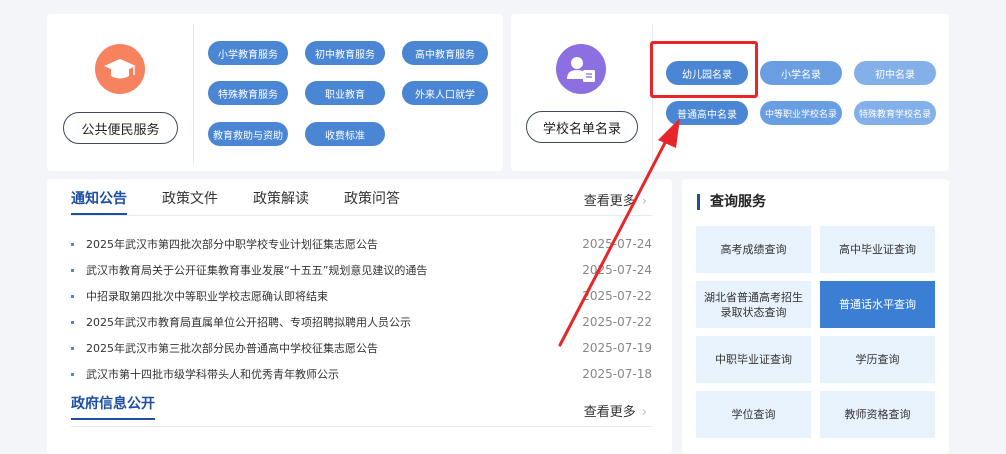 The height and width of the screenshot is (454, 1006). Describe the element at coordinates (753, 304) in the screenshot. I see `admission-status-query-button: 湖北省普通高考招生录取状态查询` at that location.